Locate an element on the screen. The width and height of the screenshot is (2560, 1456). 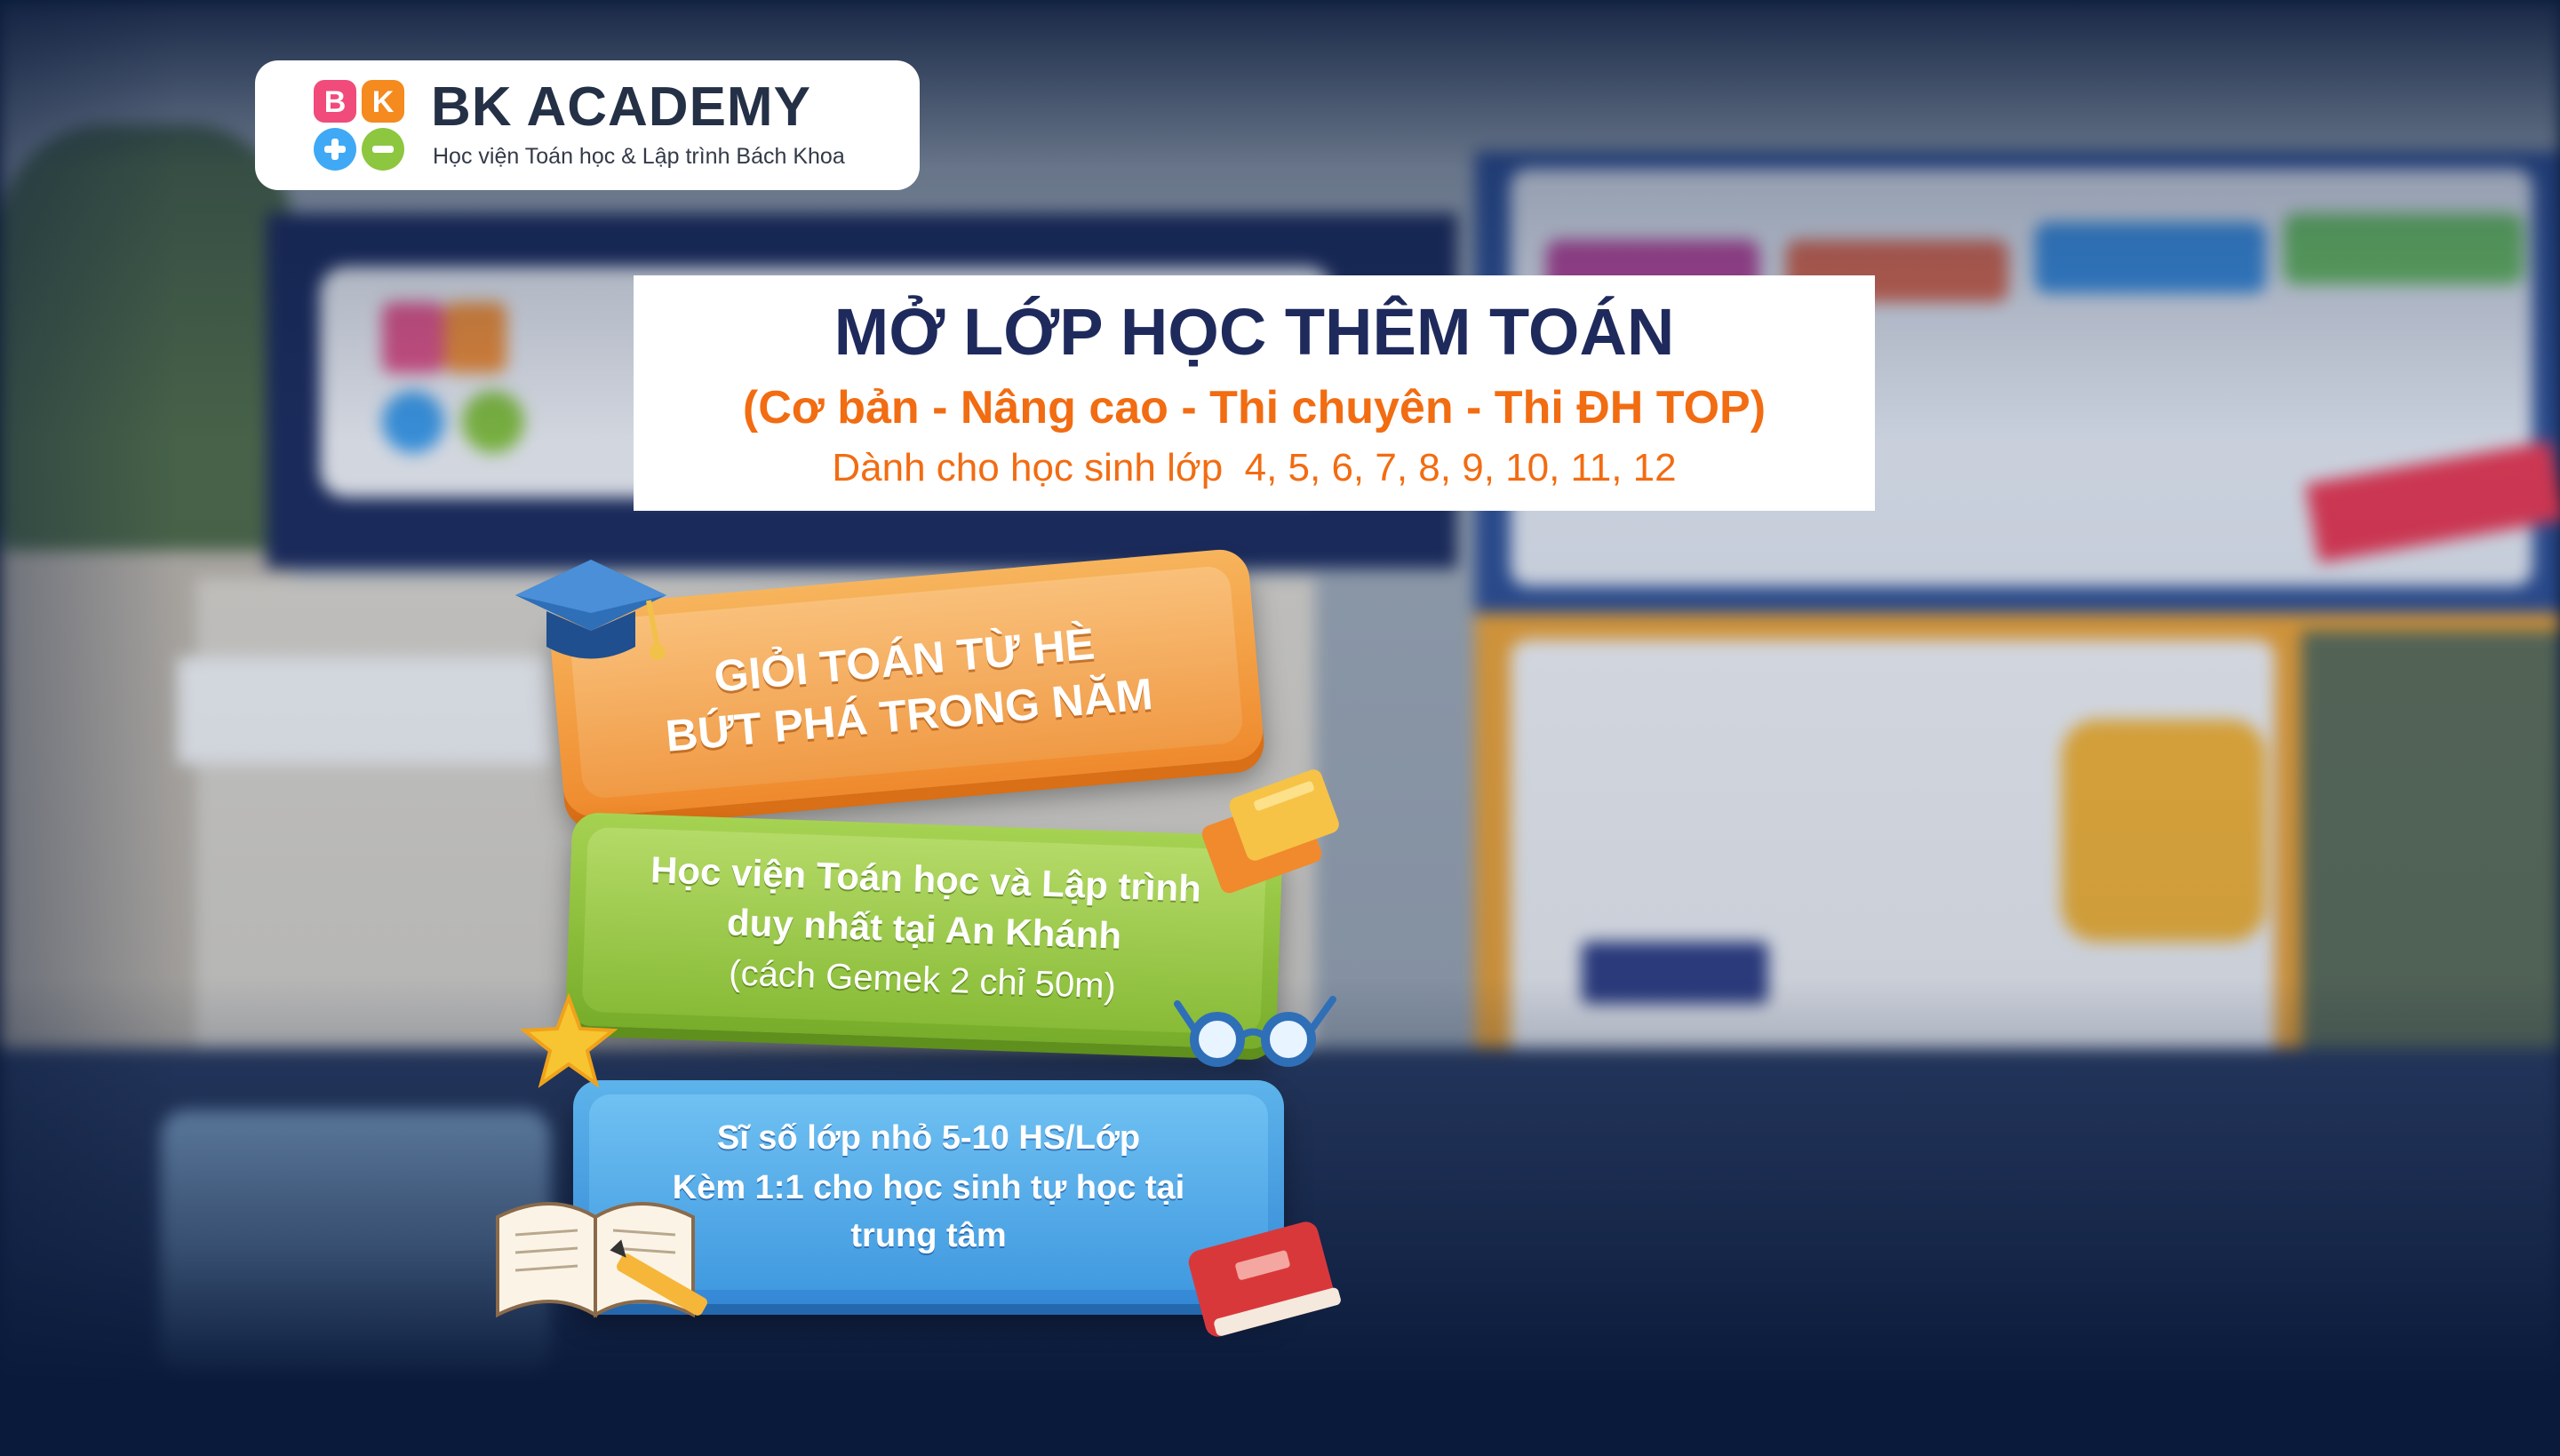
logo-subtitle: Học viện Toán học & Lập trình Bách Khoa is located at coordinates (639, 156).